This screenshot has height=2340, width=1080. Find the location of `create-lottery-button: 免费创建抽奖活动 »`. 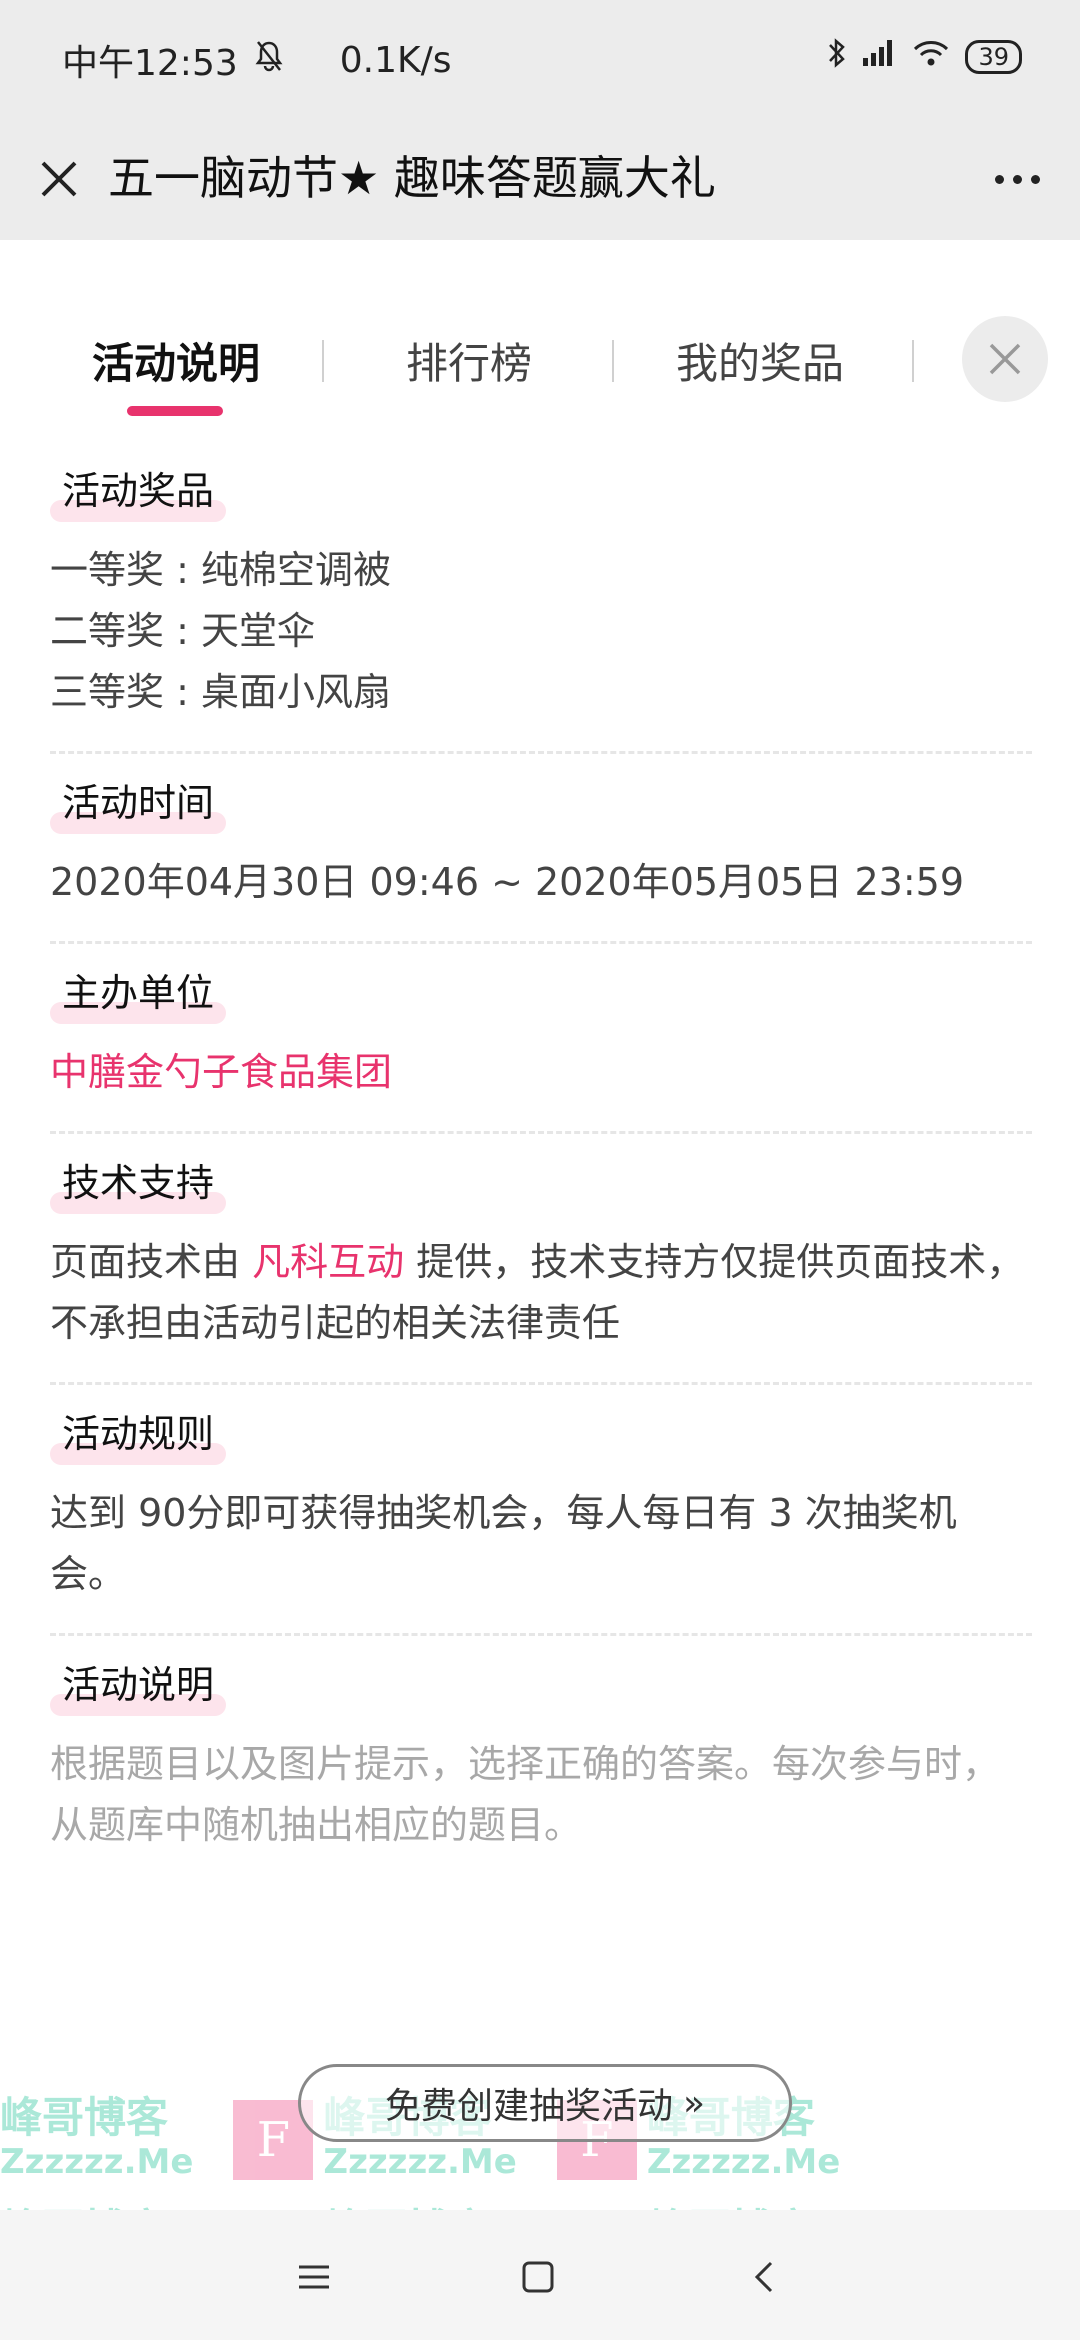

create-lottery-button: 免费创建抽奖活动 » is located at coordinates (545, 2103).